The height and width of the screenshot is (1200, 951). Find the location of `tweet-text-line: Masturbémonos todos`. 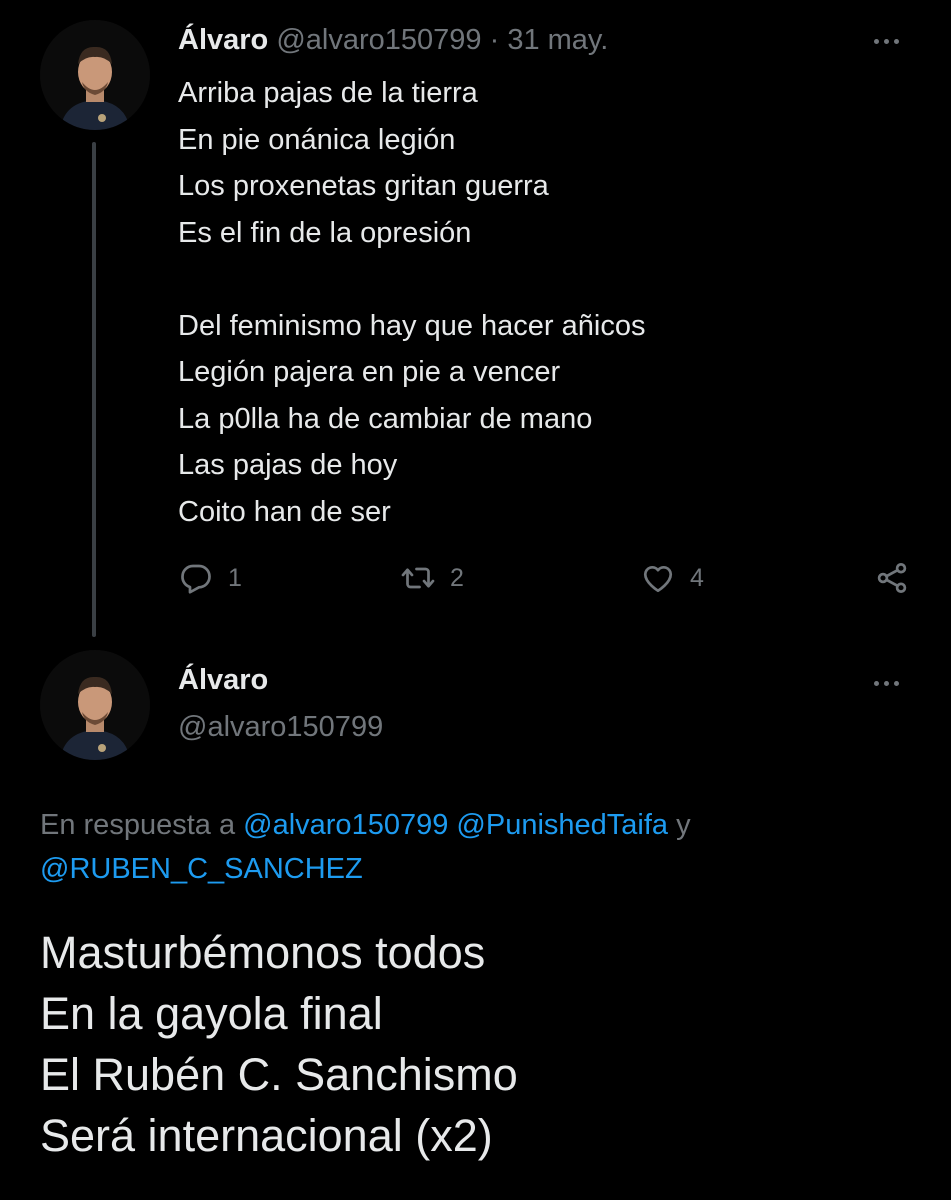

tweet-text-line: Masturbémonos todos is located at coordinates (263, 952).